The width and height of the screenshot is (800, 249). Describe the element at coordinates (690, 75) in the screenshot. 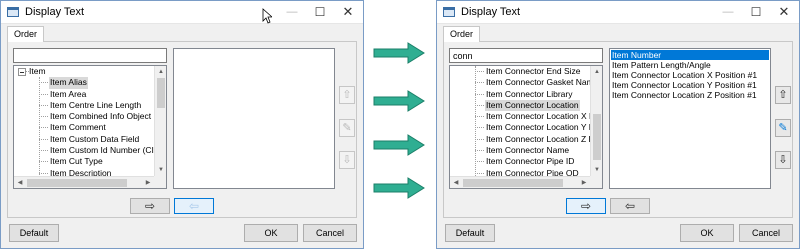

I see `list-item: Item Connector Location X Position #1` at that location.